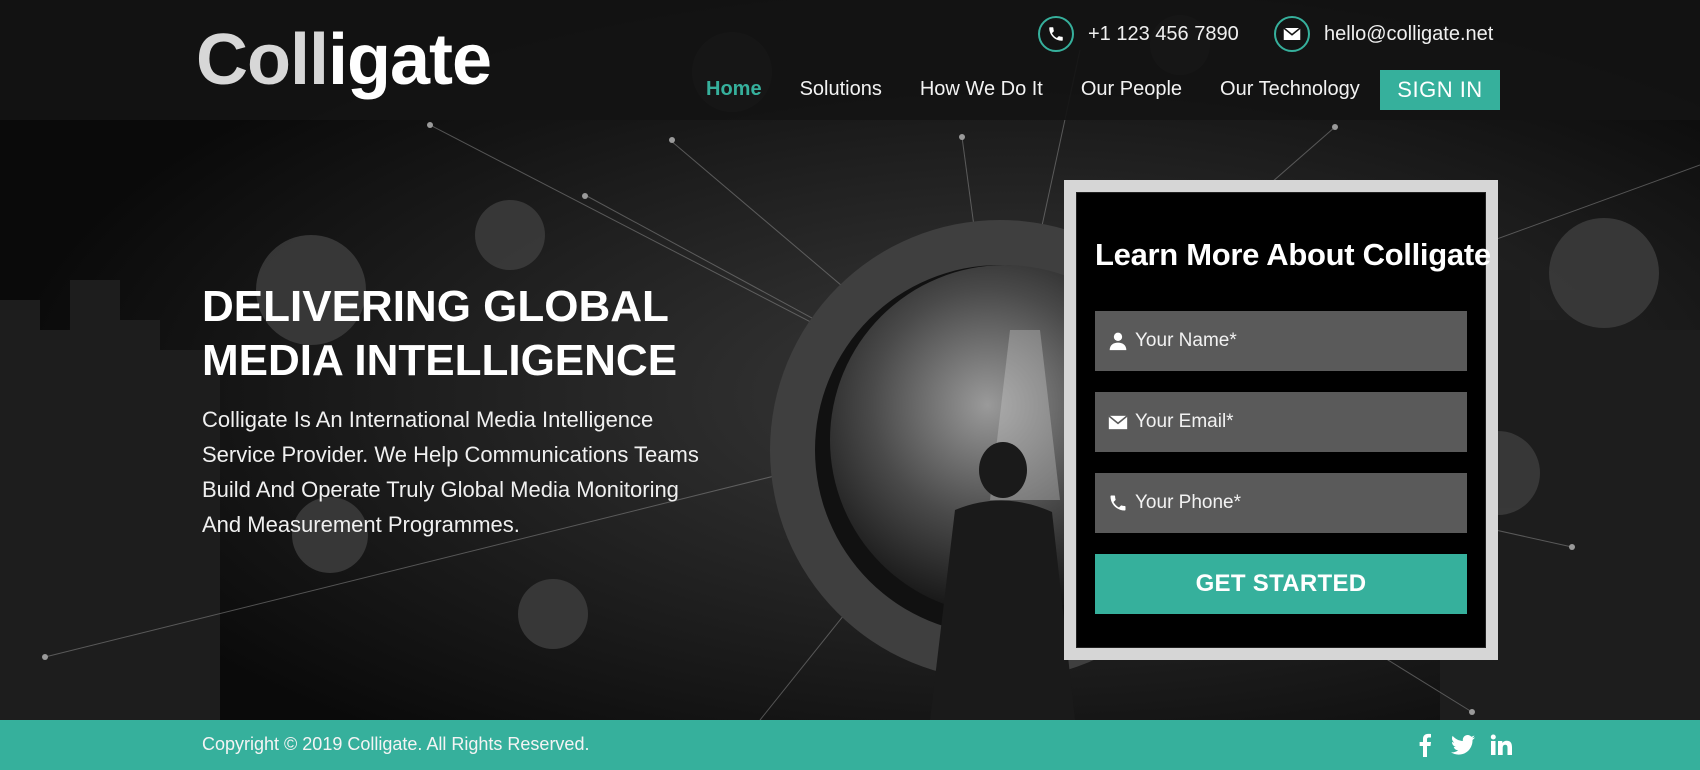  I want to click on header-email: hello@colligate.net, so click(1383, 34).